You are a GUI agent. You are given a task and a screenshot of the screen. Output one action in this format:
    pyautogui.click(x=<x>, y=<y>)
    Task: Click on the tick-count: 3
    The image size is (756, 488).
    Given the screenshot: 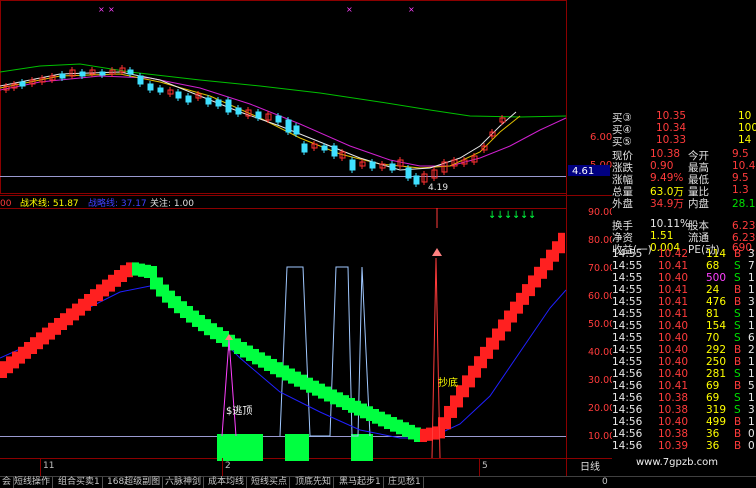 What is the action you would take?
    pyautogui.click(x=751, y=254)
    